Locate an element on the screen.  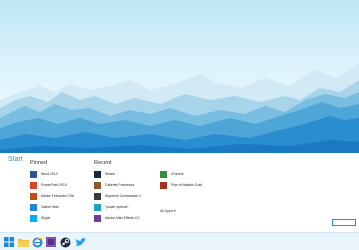
twitter-bird-icon is located at coordinates (80, 241).